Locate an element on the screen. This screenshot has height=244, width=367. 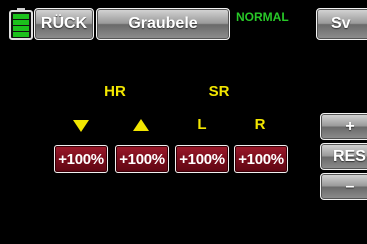
value-box-elevator-up: +100% is located at coordinates (142, 159).